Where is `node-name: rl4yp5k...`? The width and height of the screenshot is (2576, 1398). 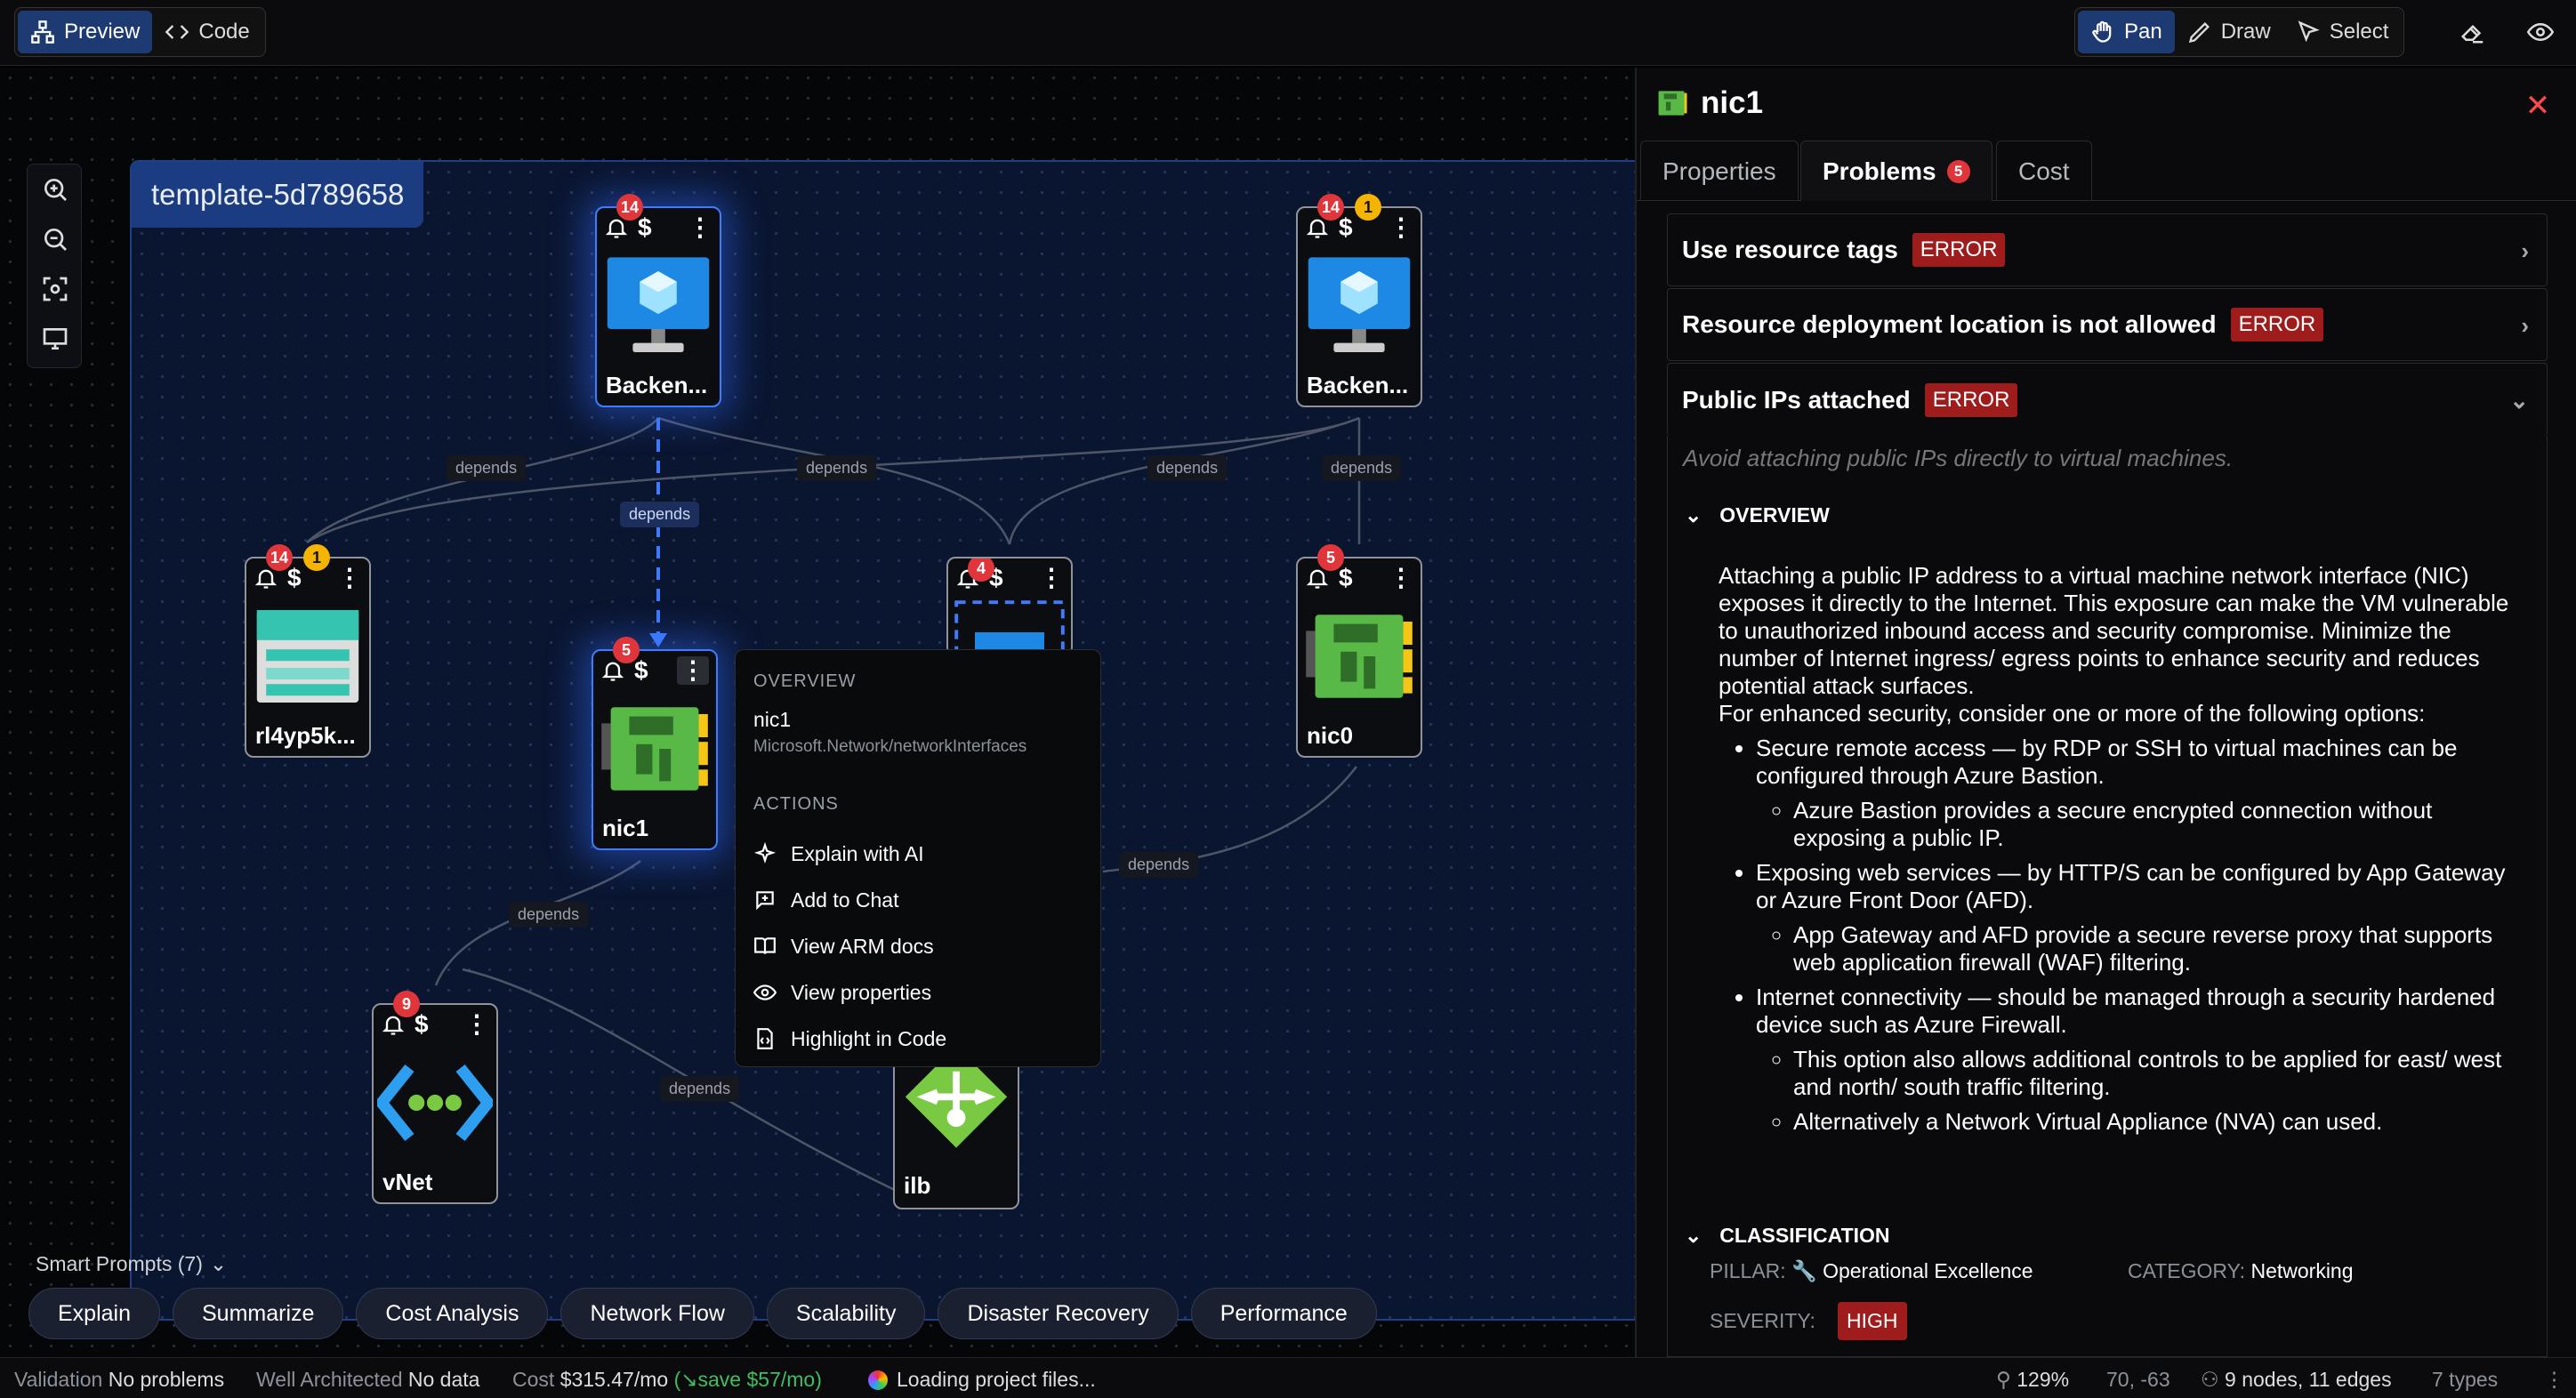 node-name: rl4yp5k... is located at coordinates (305, 735).